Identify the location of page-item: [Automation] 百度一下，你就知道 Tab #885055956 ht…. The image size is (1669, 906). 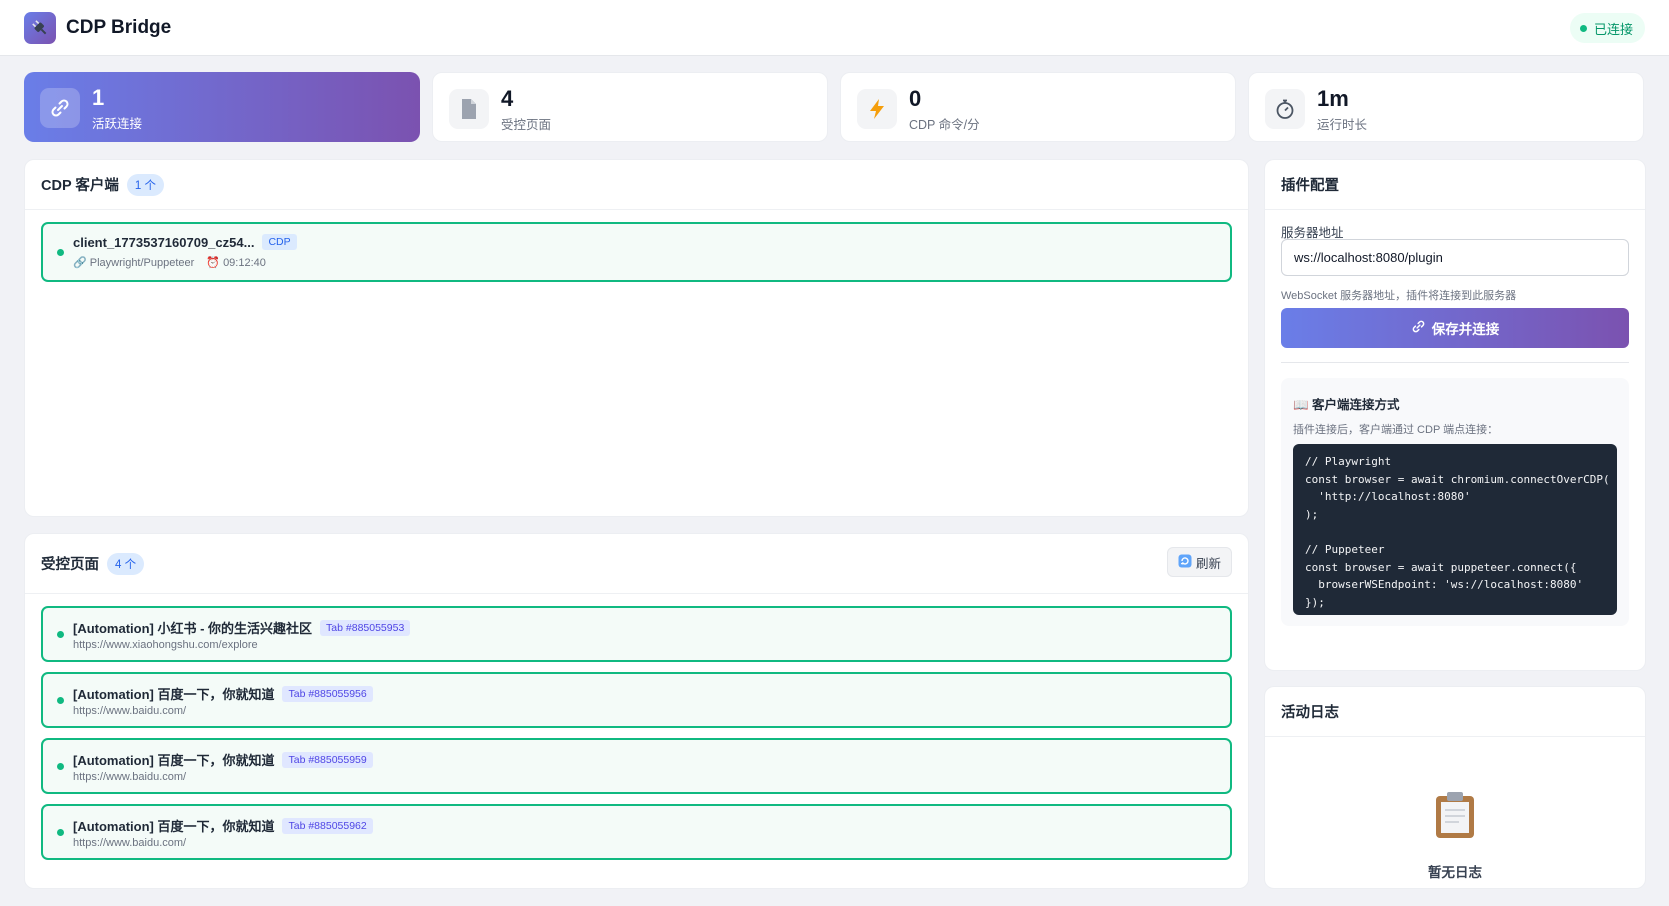
(636, 700).